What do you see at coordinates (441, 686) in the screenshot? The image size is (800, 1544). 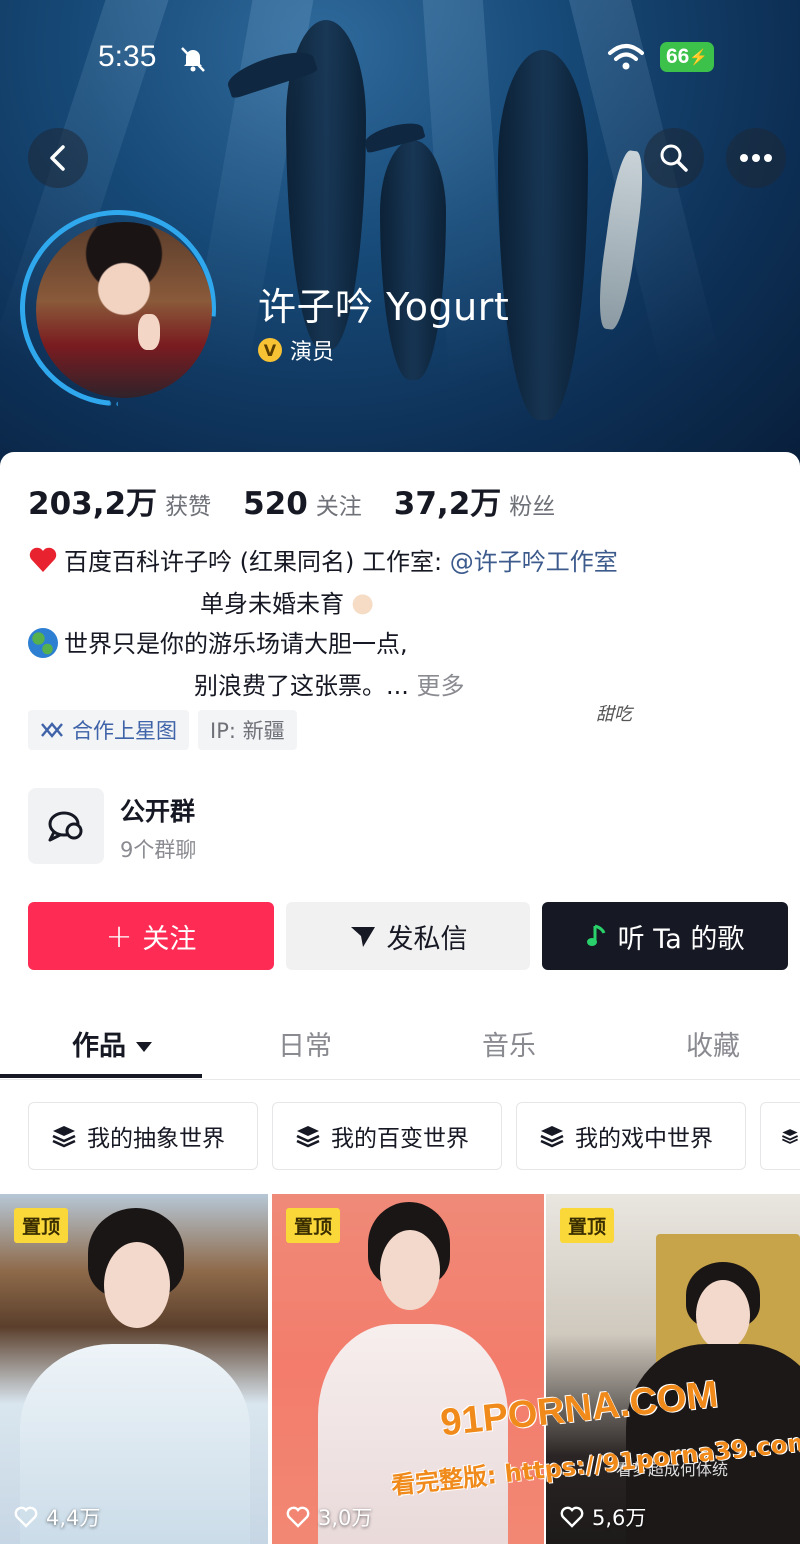 I see `bio-more-link: 更多` at bounding box center [441, 686].